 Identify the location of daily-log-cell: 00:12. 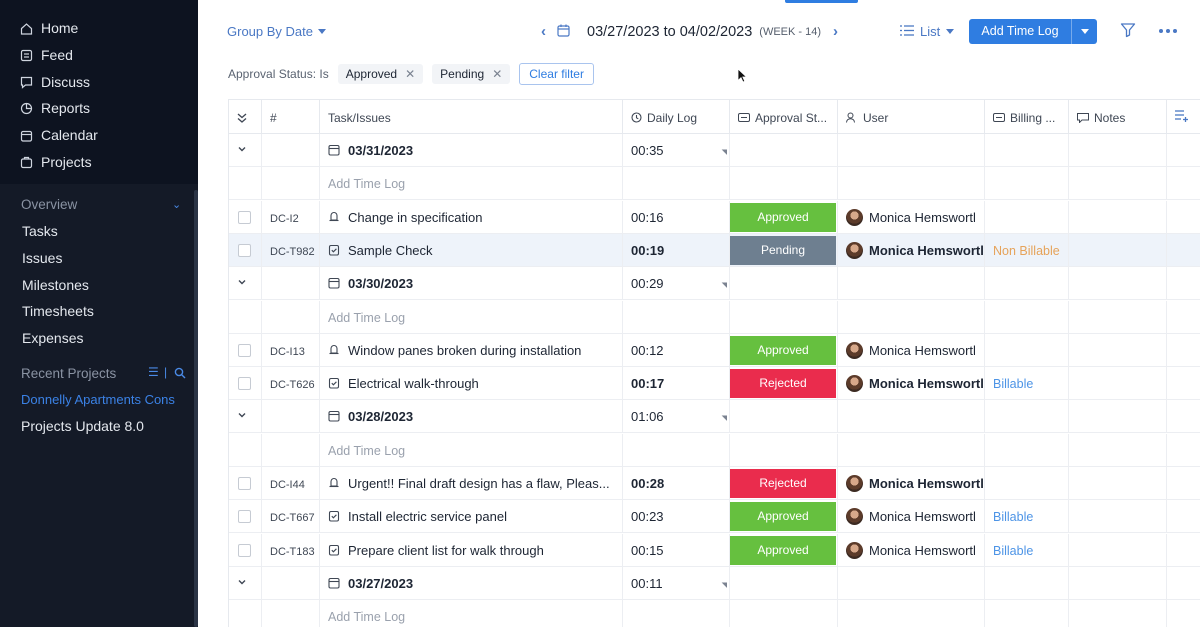
(676, 350).